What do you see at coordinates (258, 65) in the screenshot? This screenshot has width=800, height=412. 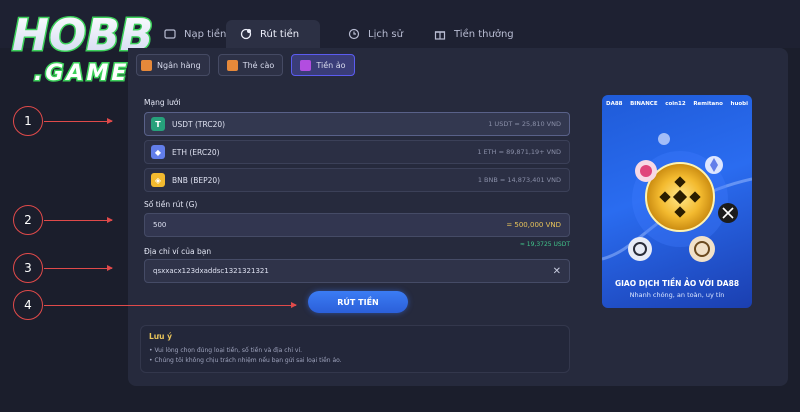 I see `subtab-card-label: Thẻ cào` at bounding box center [258, 65].